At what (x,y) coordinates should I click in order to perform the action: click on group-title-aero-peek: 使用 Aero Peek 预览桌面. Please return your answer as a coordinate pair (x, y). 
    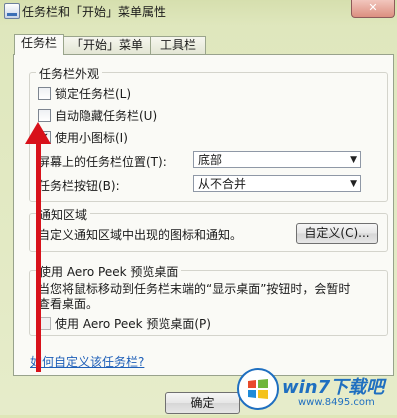
    Looking at the image, I should click on (109, 271).